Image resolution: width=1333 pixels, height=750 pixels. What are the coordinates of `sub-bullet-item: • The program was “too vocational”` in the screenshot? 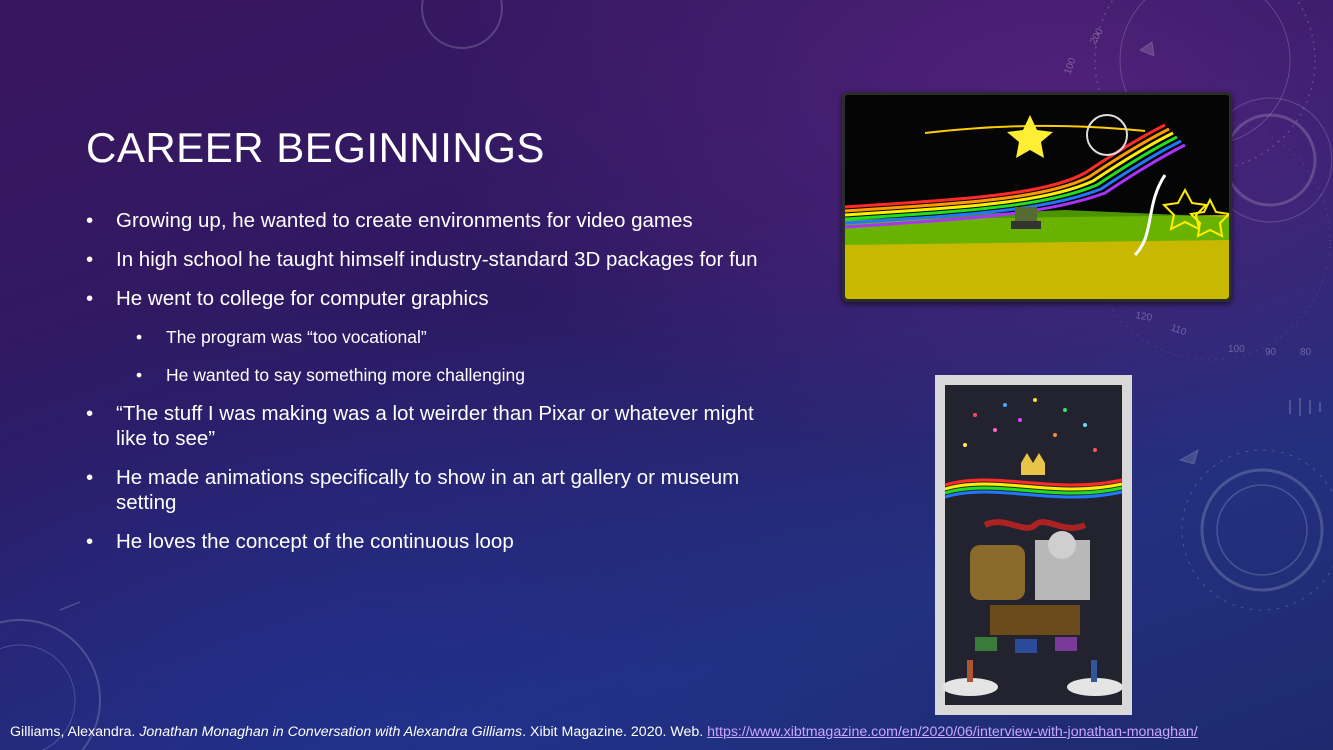 It's located at (451, 337).